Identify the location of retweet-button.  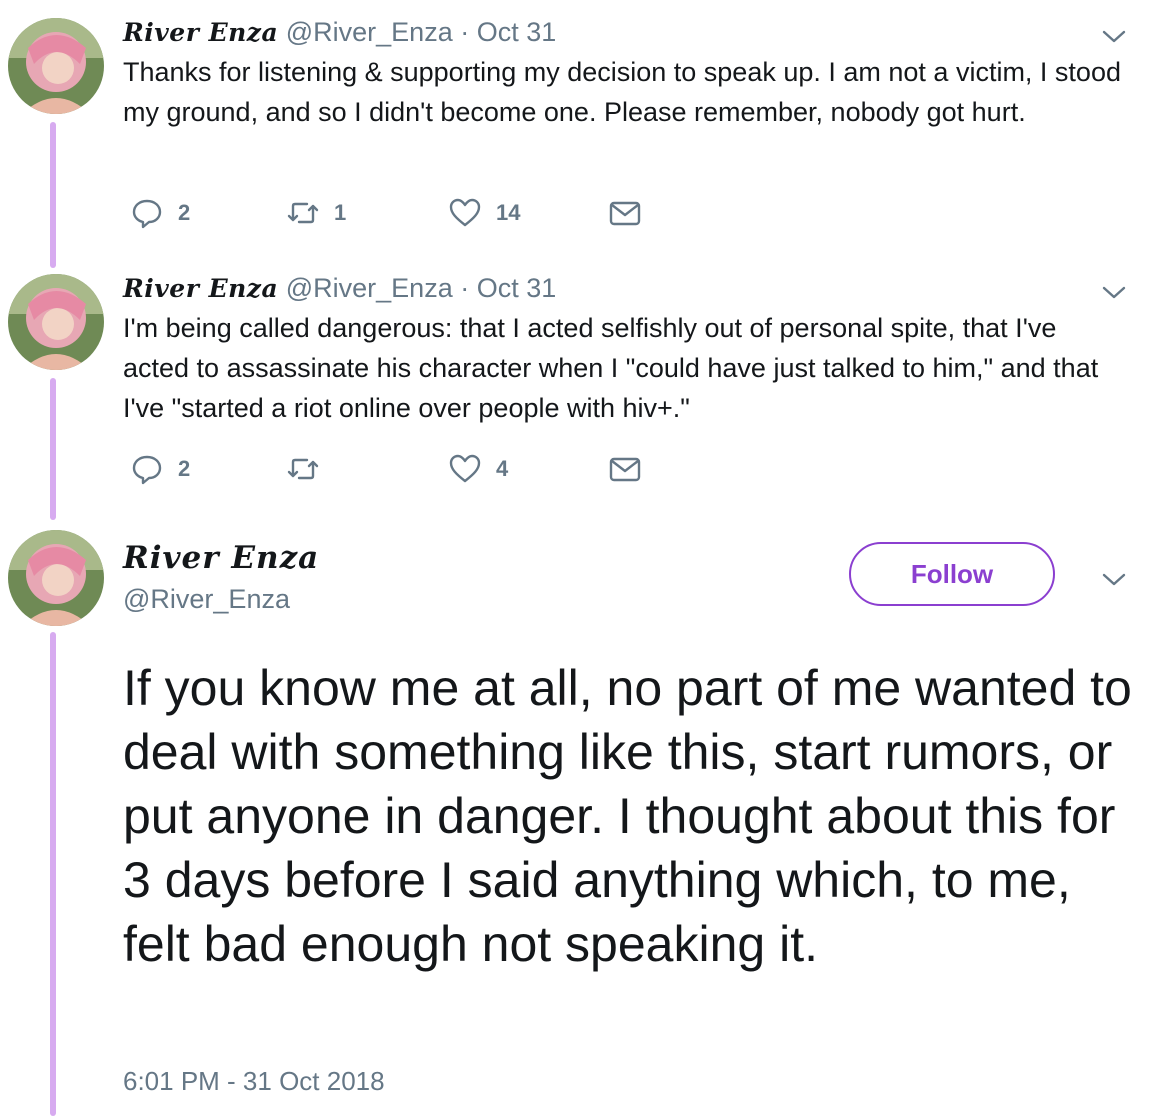
(310, 469).